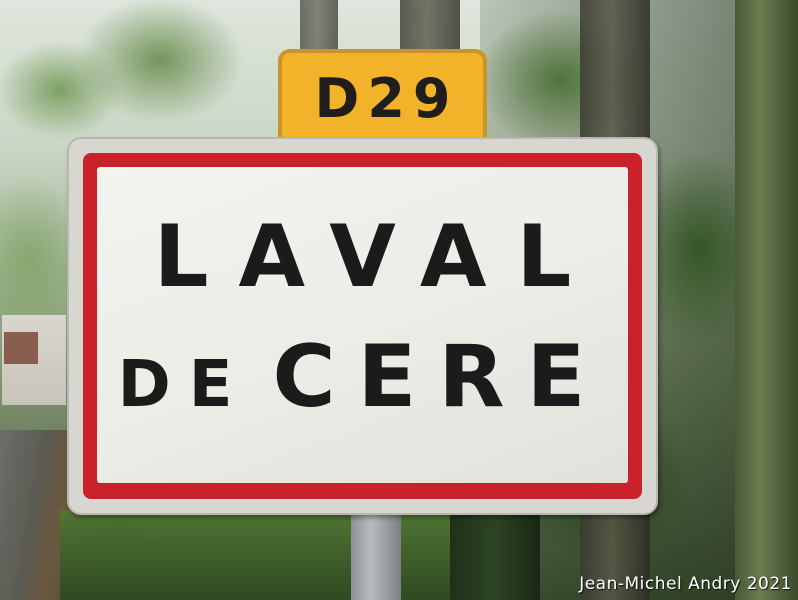 The height and width of the screenshot is (600, 798). What do you see at coordinates (685, 584) in the screenshot?
I see `photo-credit: Jean-Michel Andry 2021` at bounding box center [685, 584].